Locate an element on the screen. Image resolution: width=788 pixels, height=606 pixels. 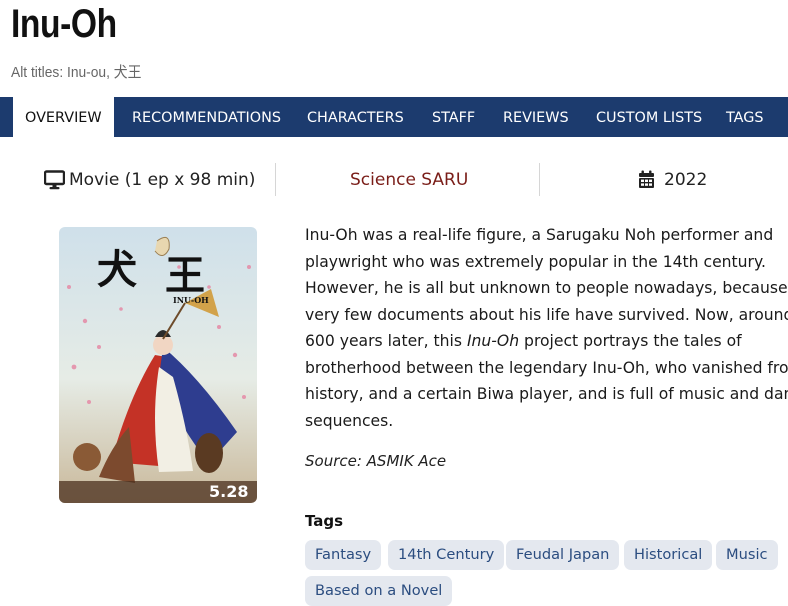
tag-chip: Feudal Japan is located at coordinates (563, 555).